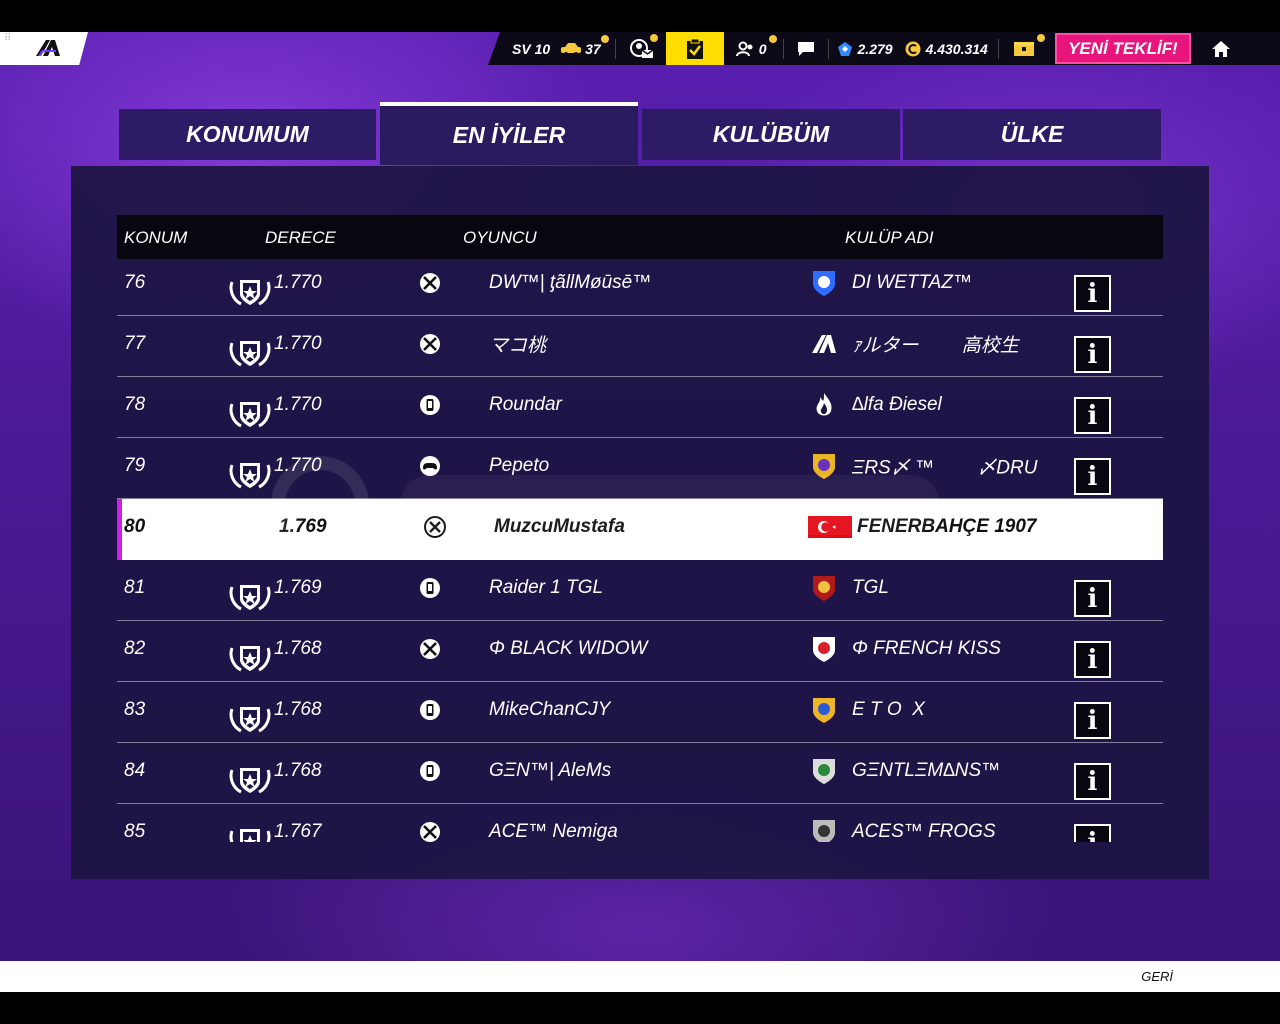  What do you see at coordinates (824, 771) in the screenshot?
I see `round-emblem-icon` at bounding box center [824, 771].